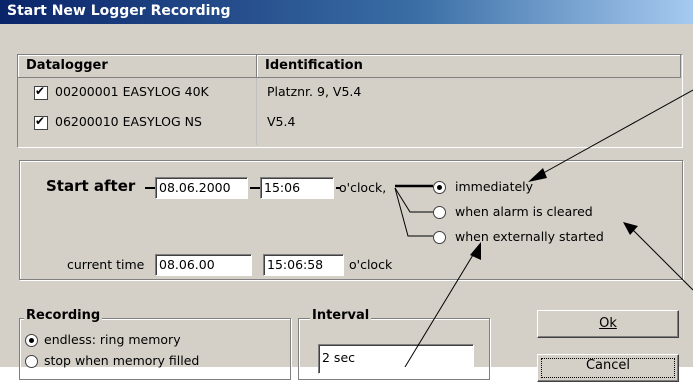 The image size is (693, 382). What do you see at coordinates (537, 175) in the screenshot?
I see `arrow-head-immediately` at bounding box center [537, 175].